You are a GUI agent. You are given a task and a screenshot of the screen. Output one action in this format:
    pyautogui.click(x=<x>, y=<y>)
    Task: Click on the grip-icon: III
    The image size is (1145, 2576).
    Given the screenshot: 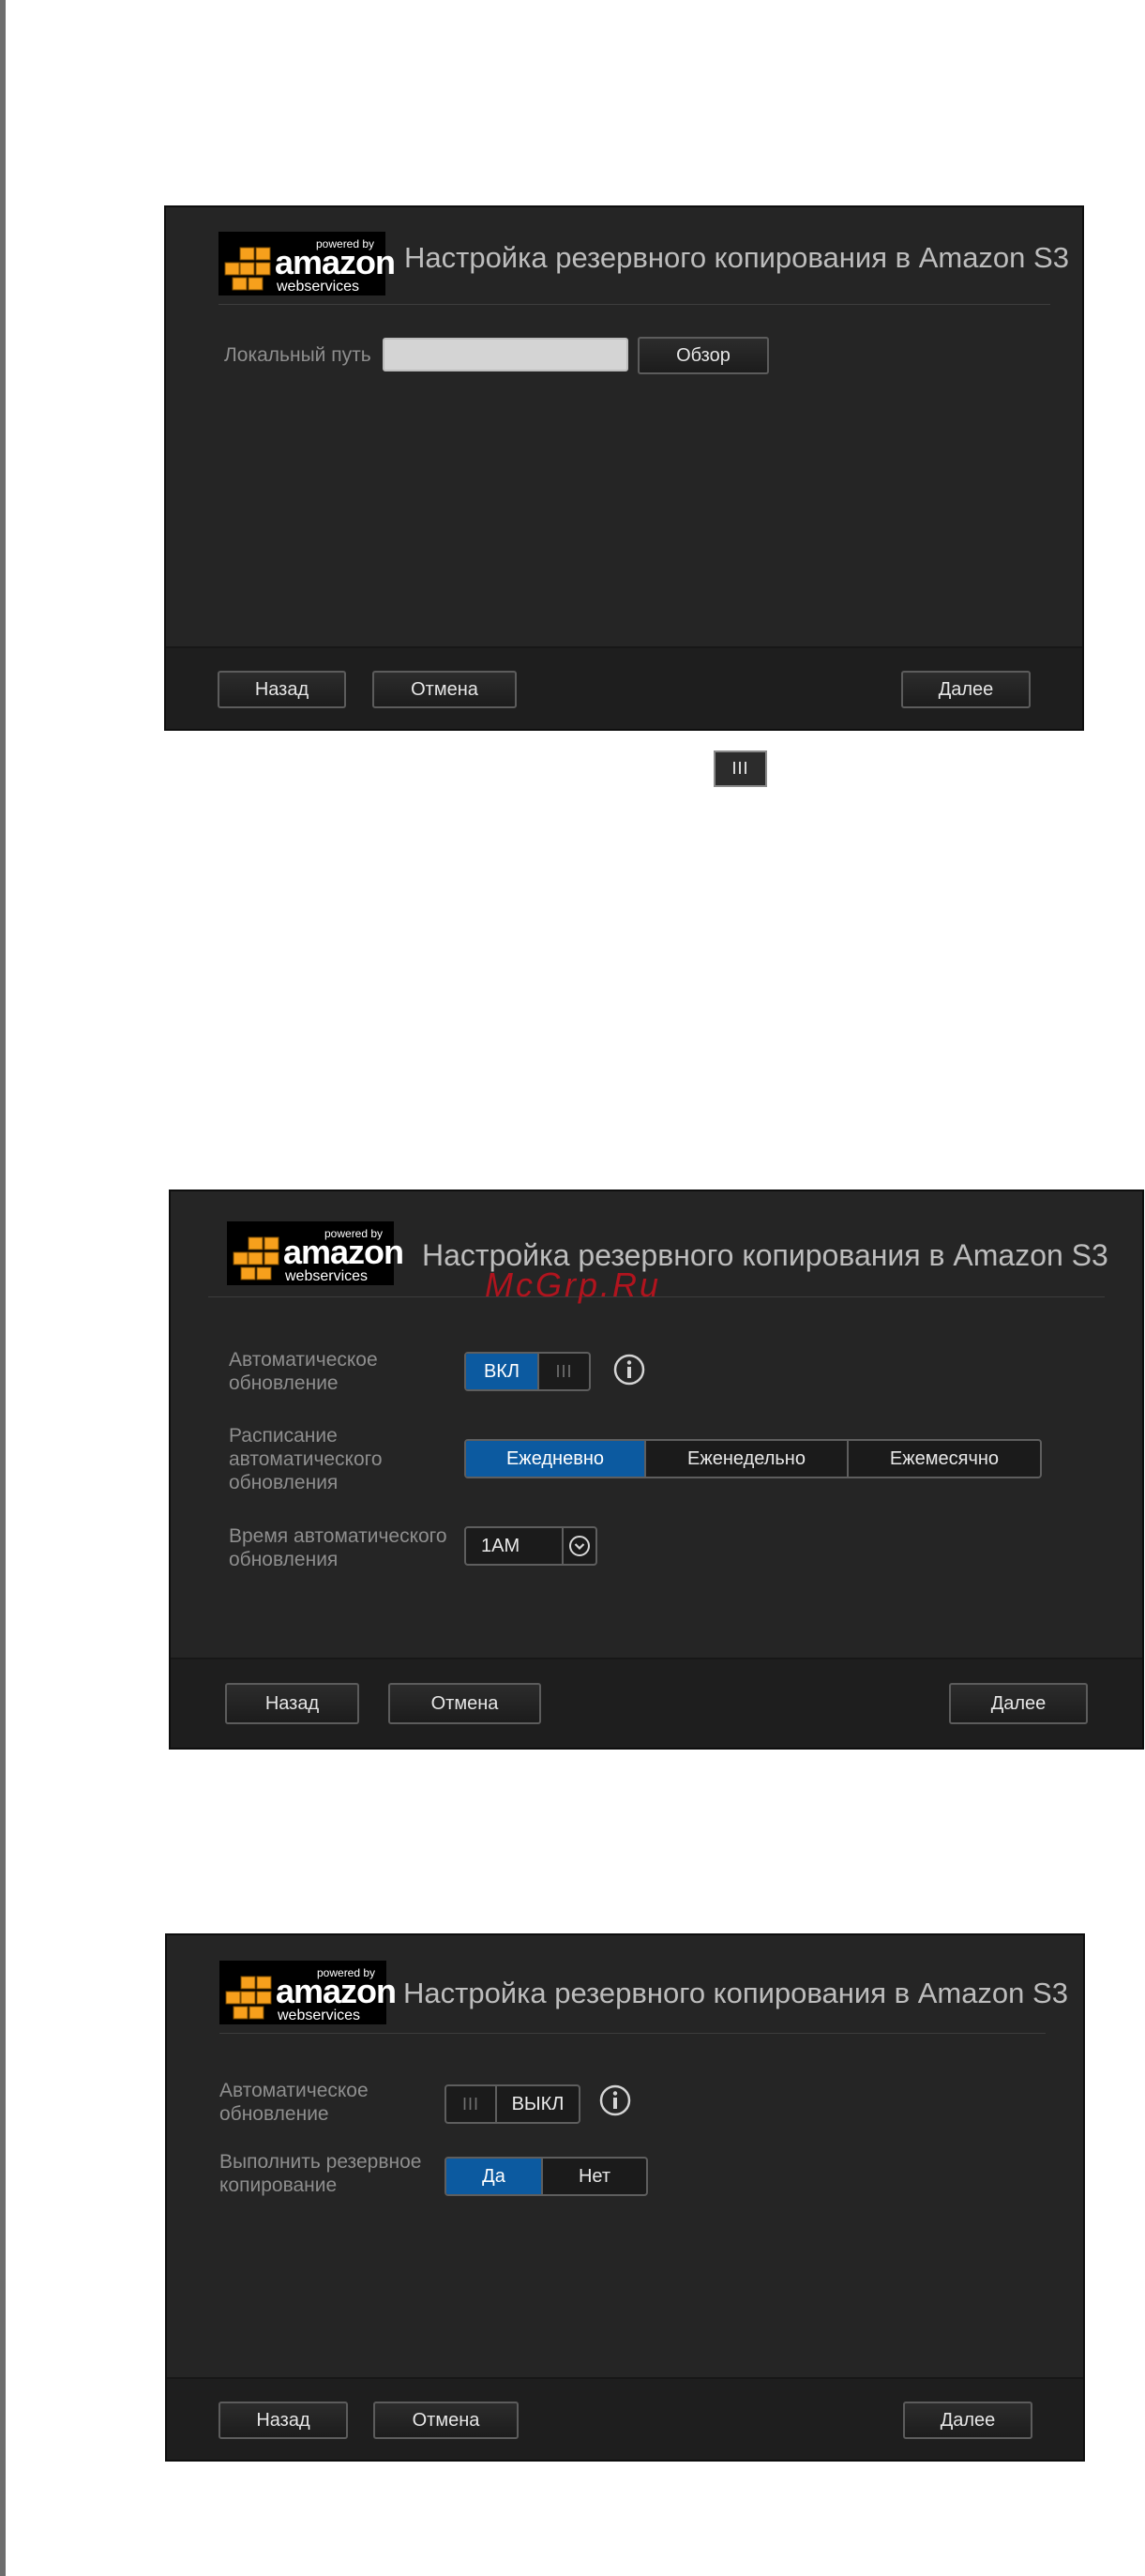 What is the action you would take?
    pyautogui.click(x=741, y=768)
    